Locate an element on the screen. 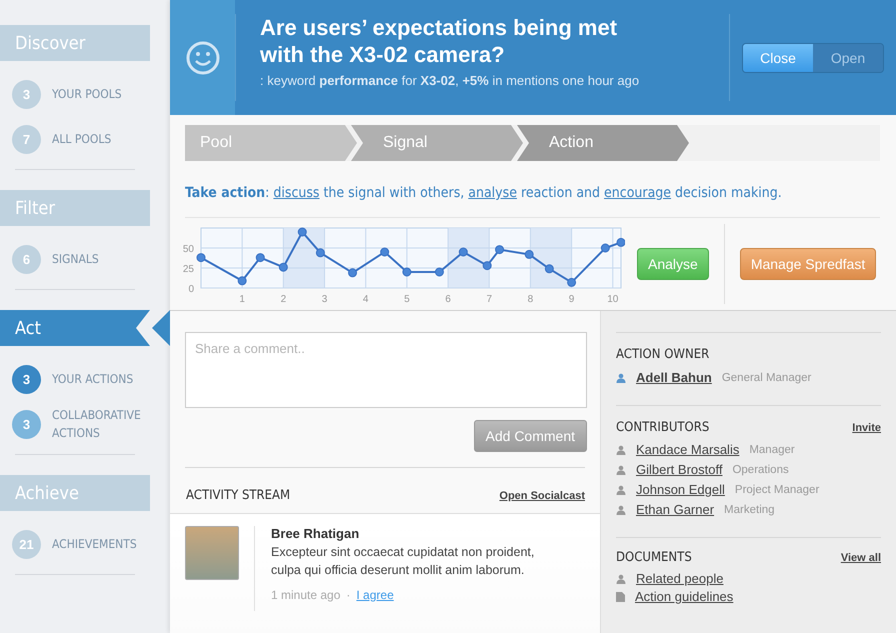 This screenshot has width=896, height=633. section-heading: Filter is located at coordinates (75, 208).